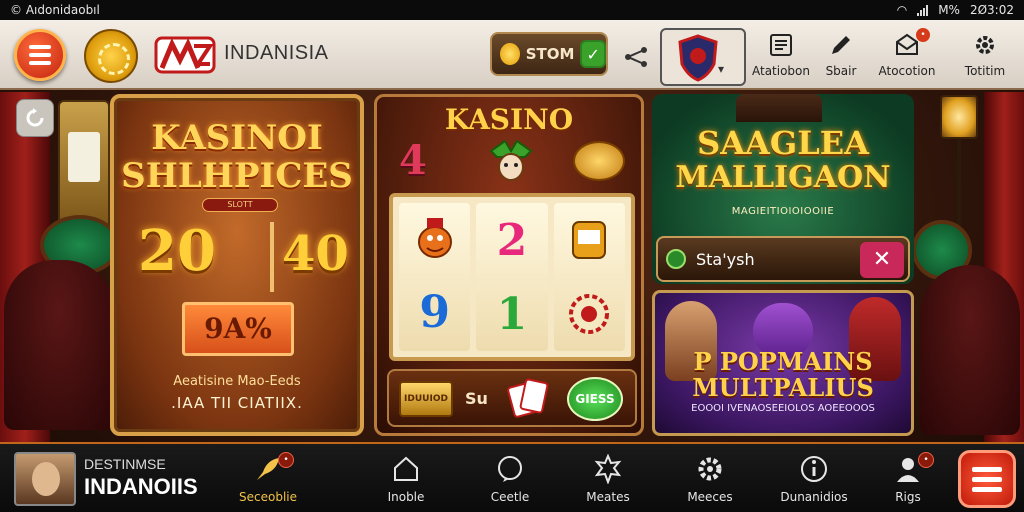 The height and width of the screenshot is (512, 1024). Describe the element at coordinates (426, 399) in the screenshot. I see `treasure-chest-button: IDUUIOD` at that location.